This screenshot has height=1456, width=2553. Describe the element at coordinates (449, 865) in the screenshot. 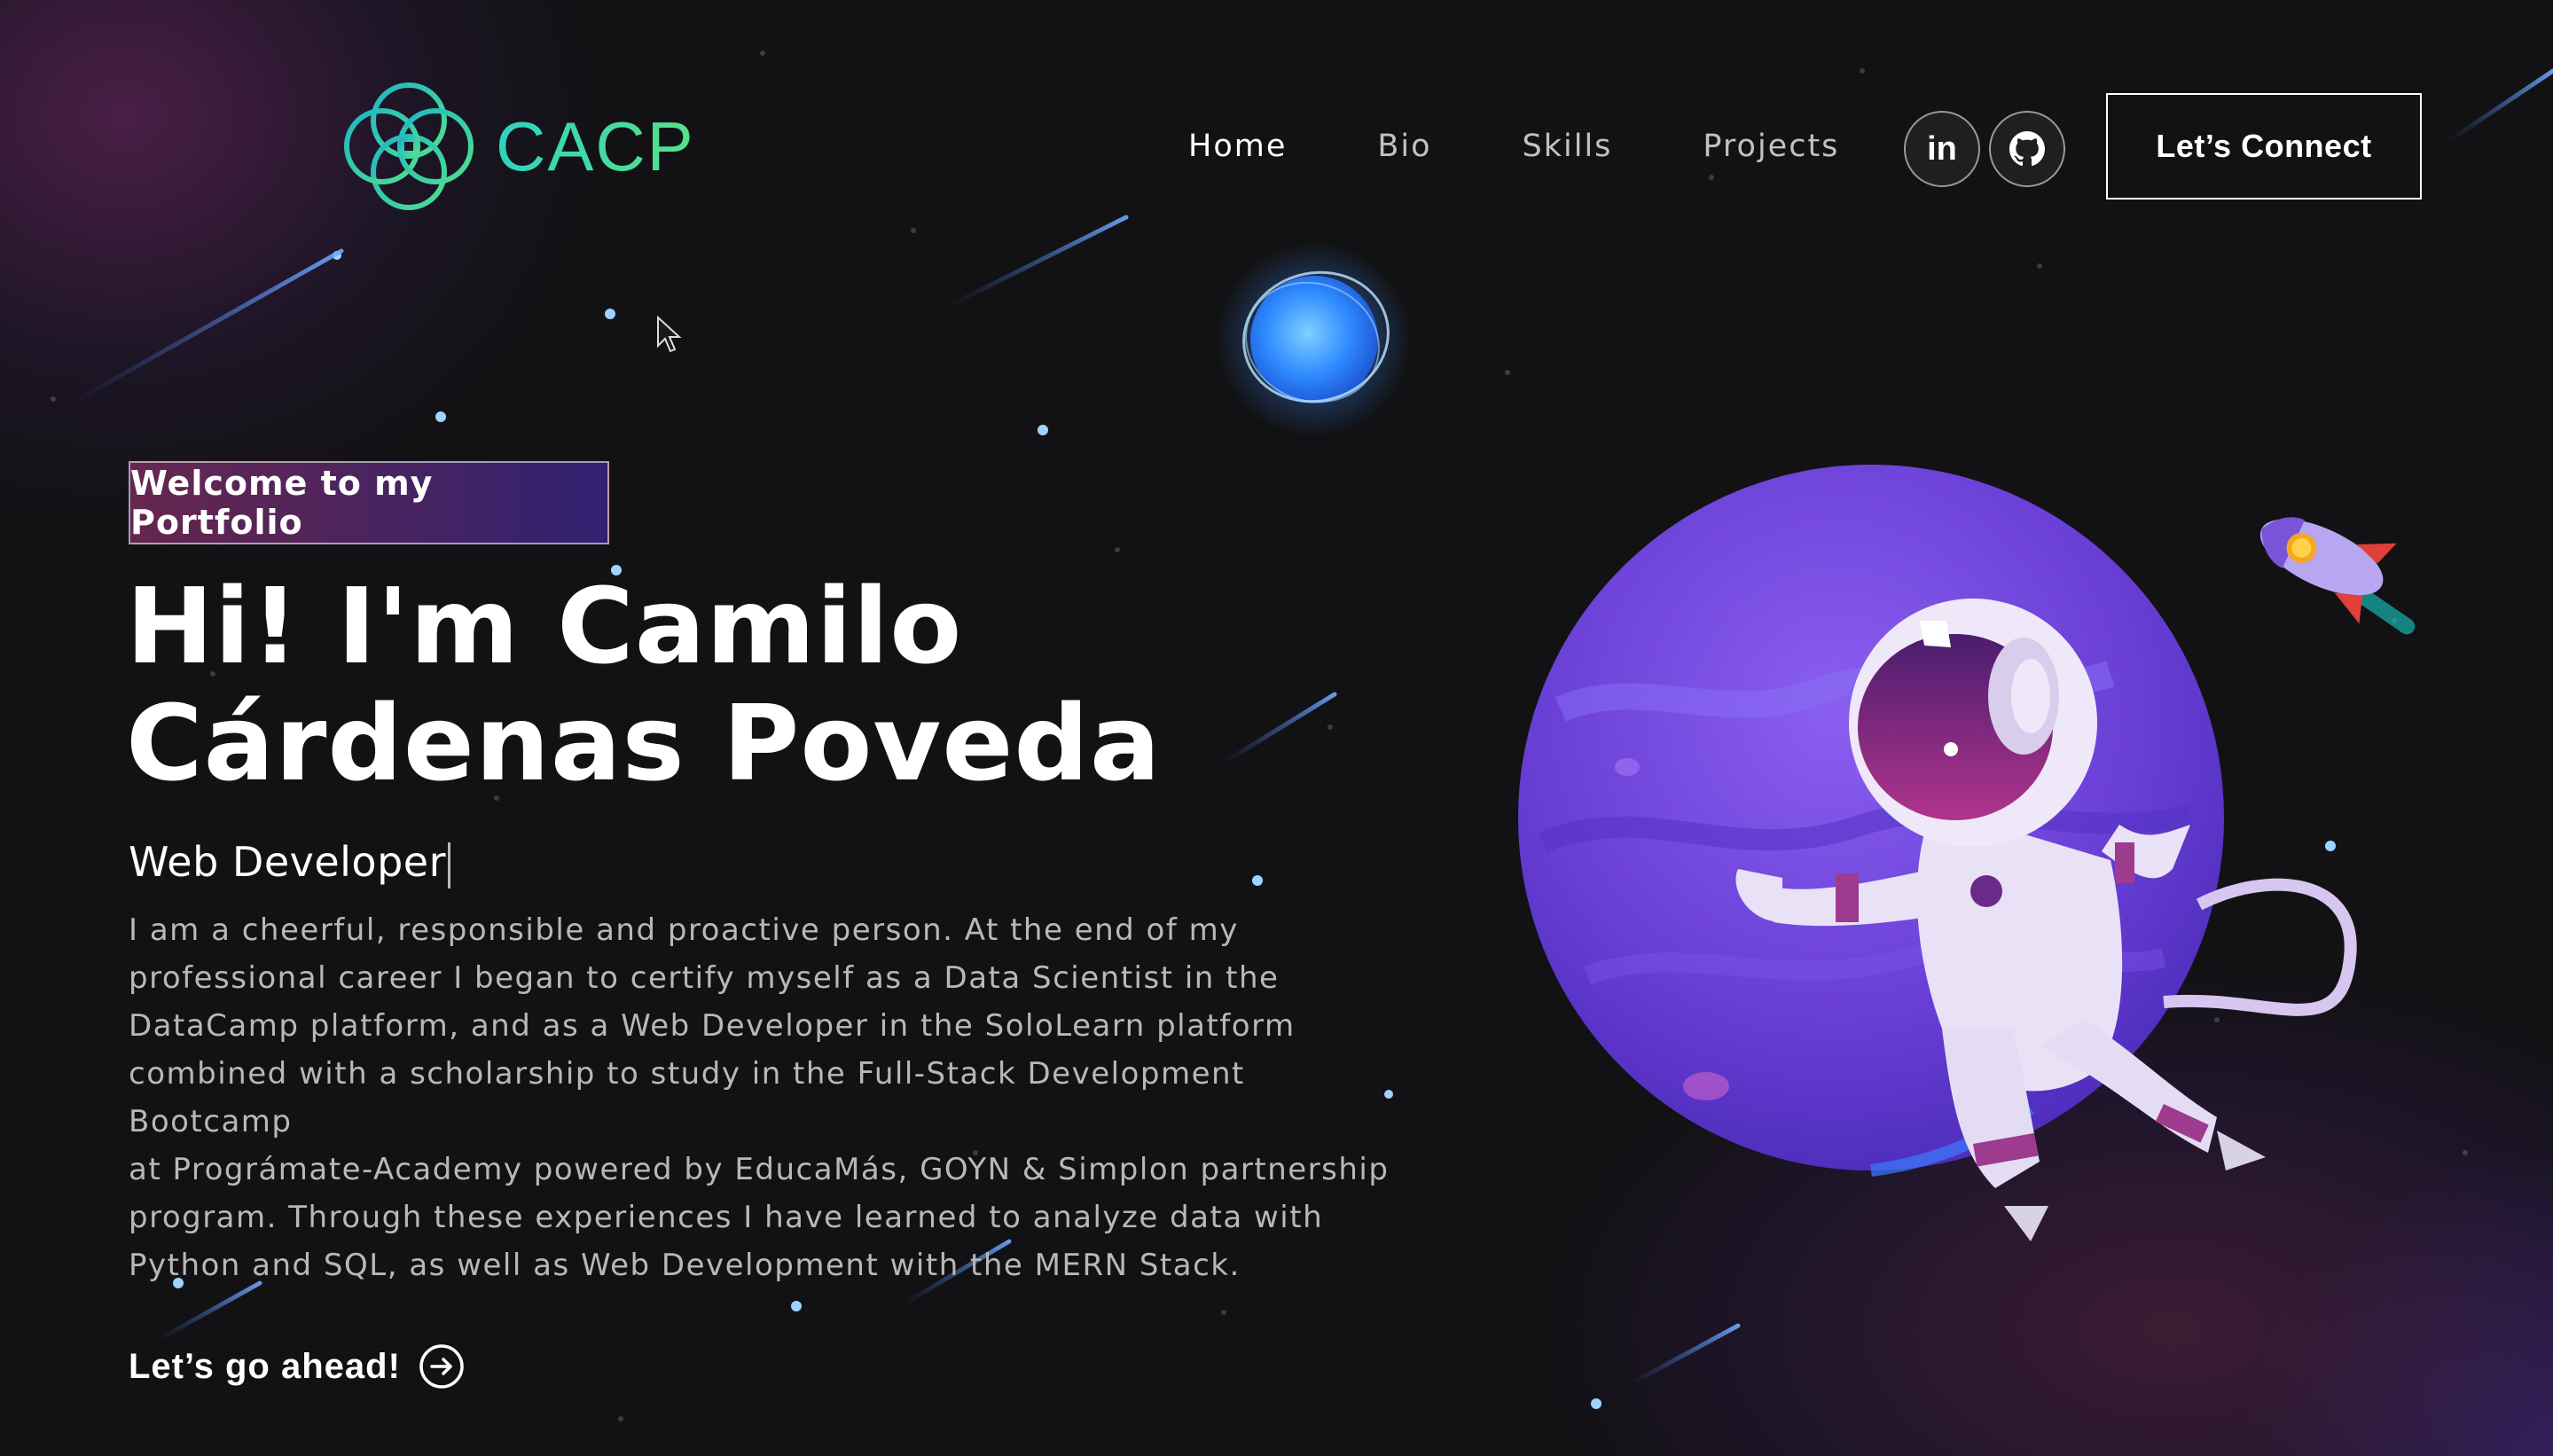

I see `text-caret` at that location.